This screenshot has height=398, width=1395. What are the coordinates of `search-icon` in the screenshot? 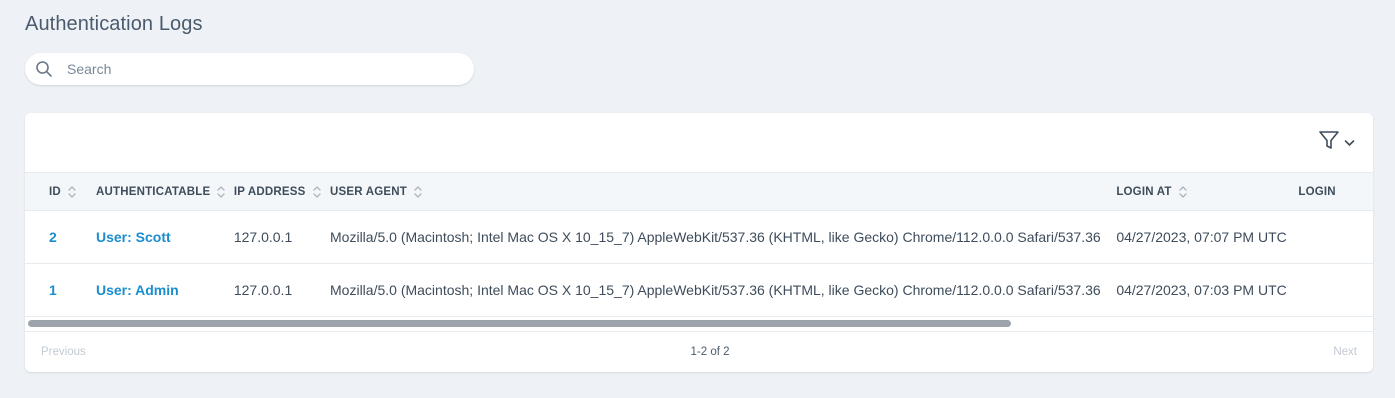 It's located at (44, 69).